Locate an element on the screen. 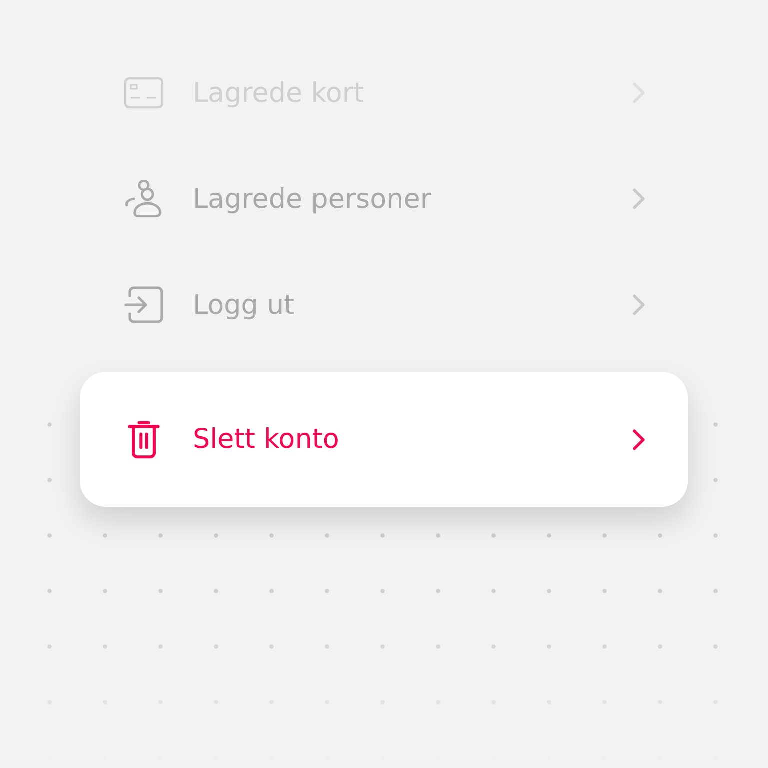 The image size is (768, 768). menu-item: Logg ut is located at coordinates (384, 305).